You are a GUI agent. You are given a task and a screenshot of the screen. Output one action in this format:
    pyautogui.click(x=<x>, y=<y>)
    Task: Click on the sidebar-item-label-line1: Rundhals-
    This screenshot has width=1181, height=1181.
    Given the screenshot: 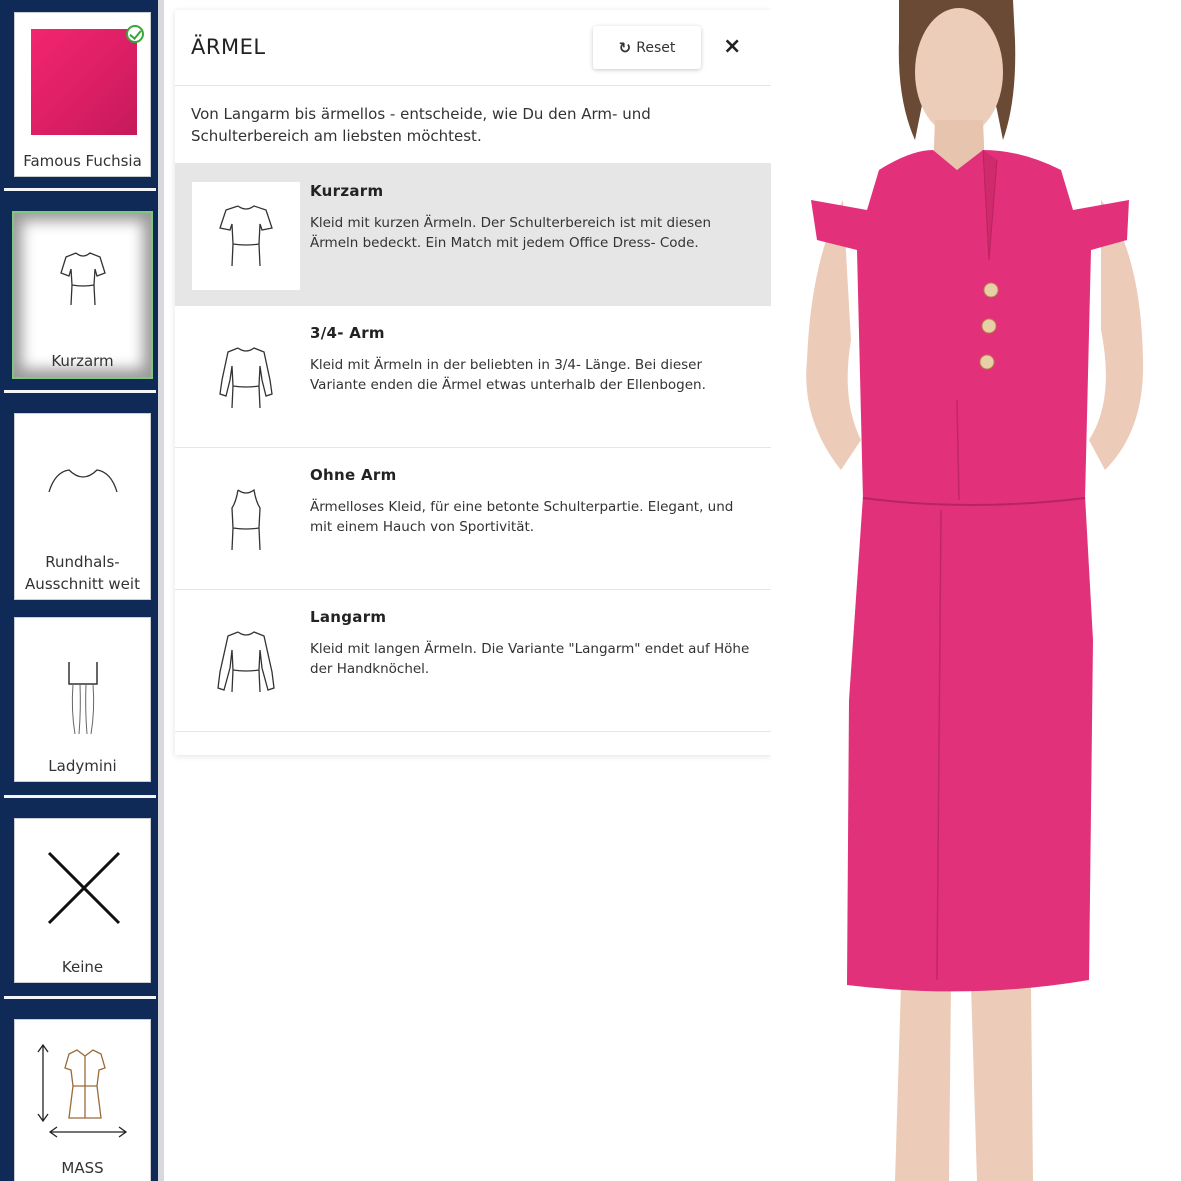 What is the action you would take?
    pyautogui.click(x=82, y=562)
    